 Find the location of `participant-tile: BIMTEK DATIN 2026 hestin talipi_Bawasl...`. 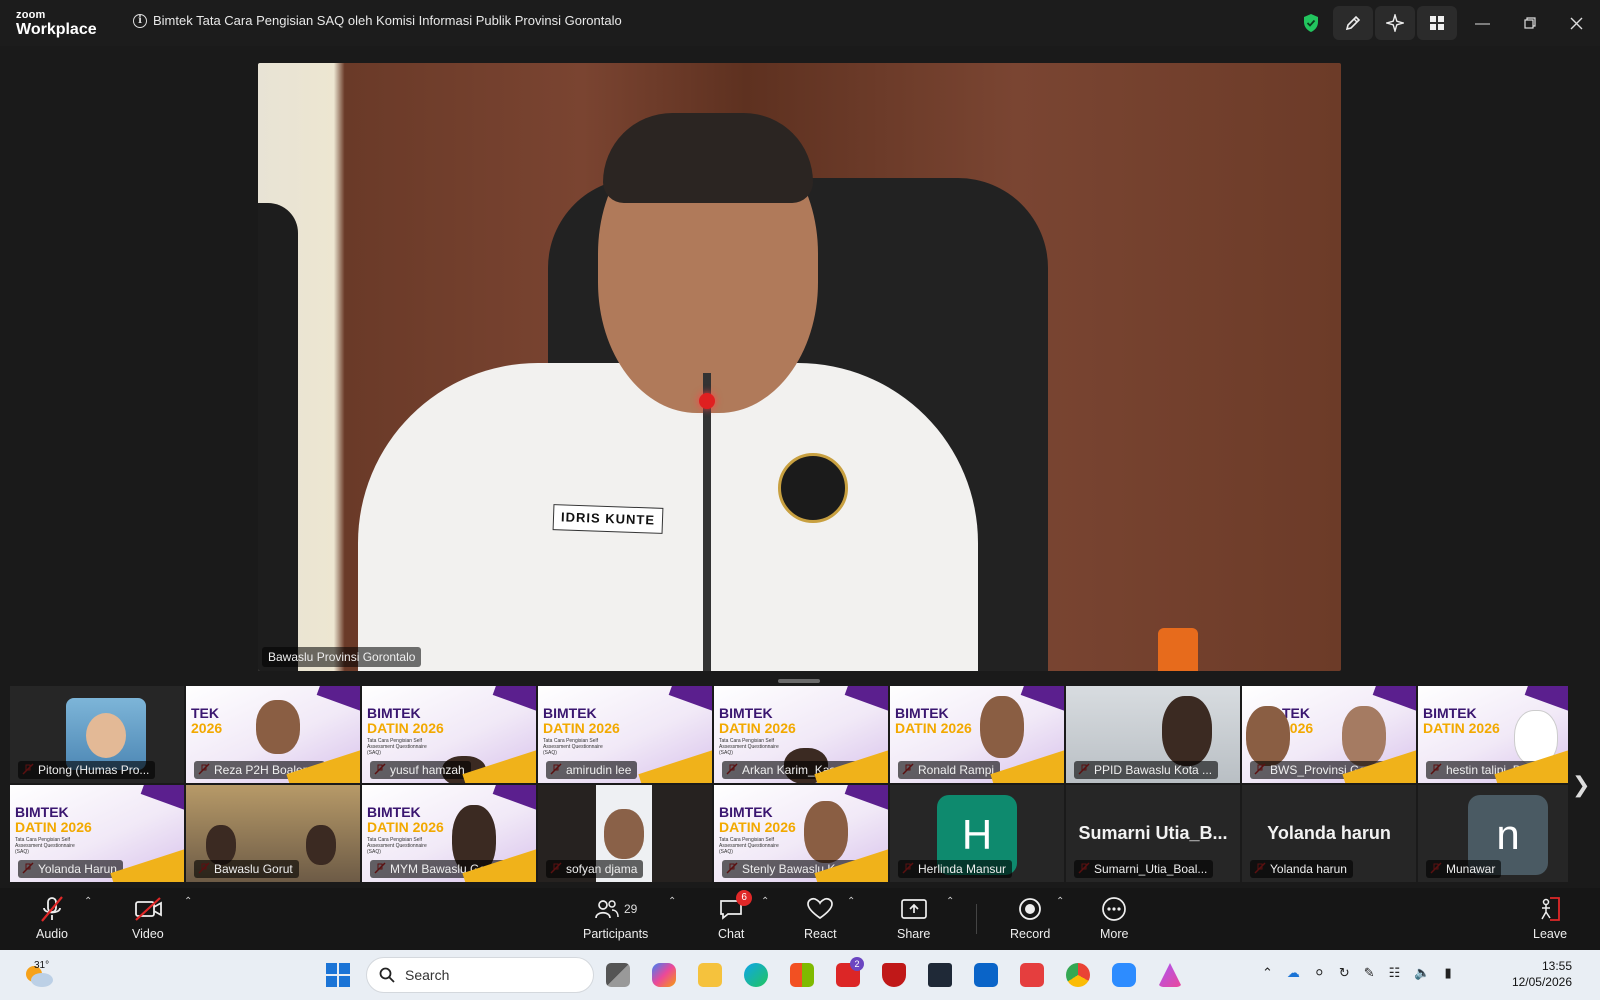

participant-tile: BIMTEK DATIN 2026 hestin talipi_Bawasl... is located at coordinates (1493, 734).